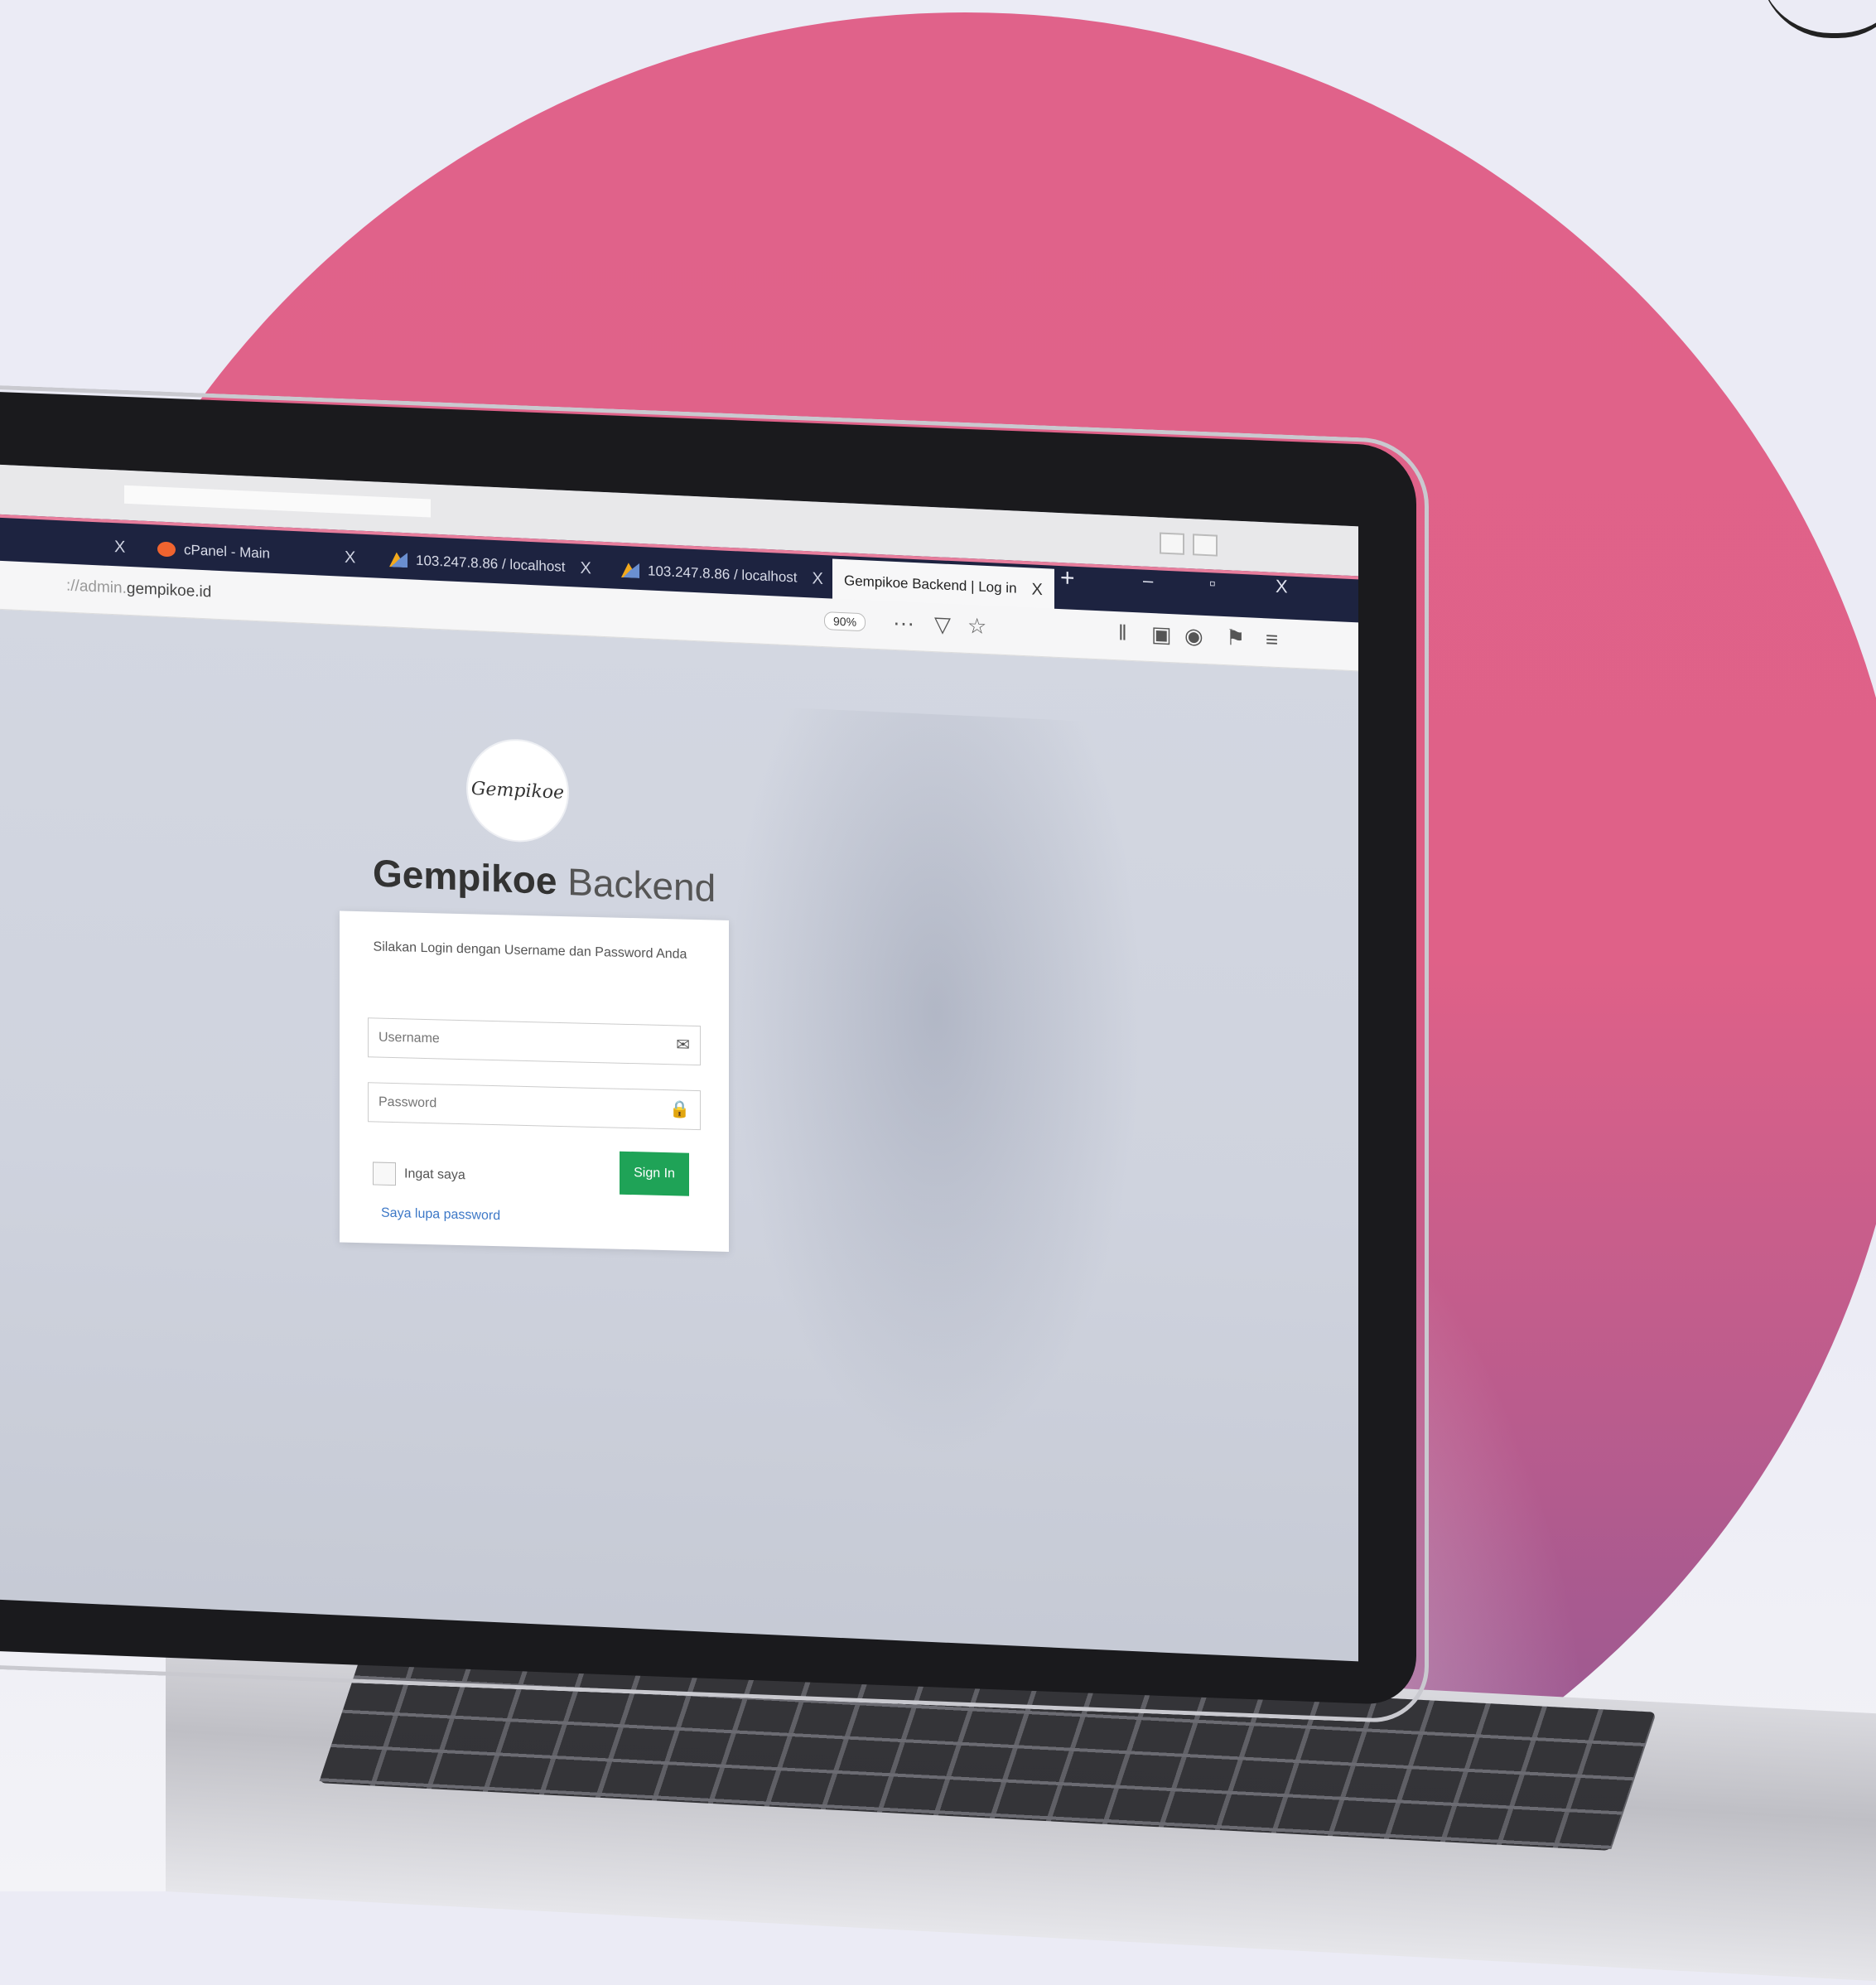 This screenshot has width=1876, height=1985. What do you see at coordinates (641, 885) in the screenshot?
I see `title-light: Backend` at bounding box center [641, 885].